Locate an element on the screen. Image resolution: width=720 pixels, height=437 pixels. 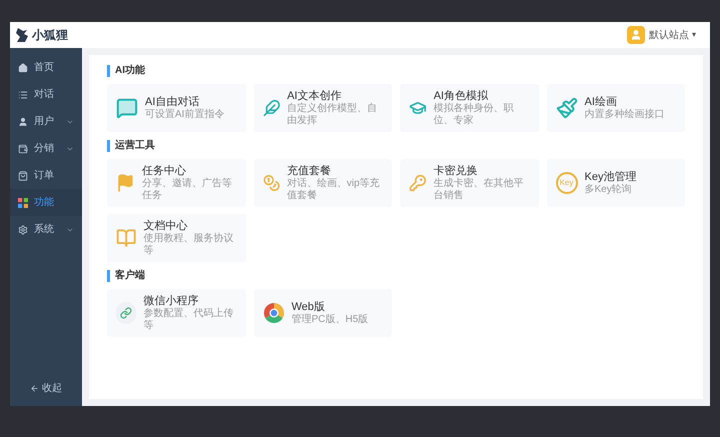
feature-card: Key Key池管理 多Key轮询 is located at coordinates (615, 183).